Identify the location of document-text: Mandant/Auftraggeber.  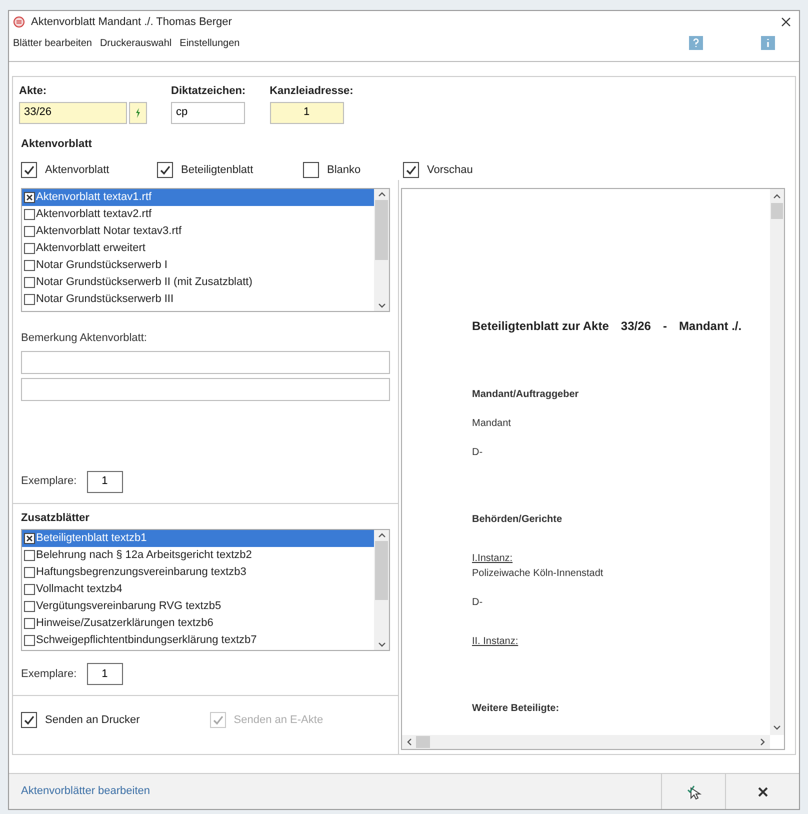
(525, 395).